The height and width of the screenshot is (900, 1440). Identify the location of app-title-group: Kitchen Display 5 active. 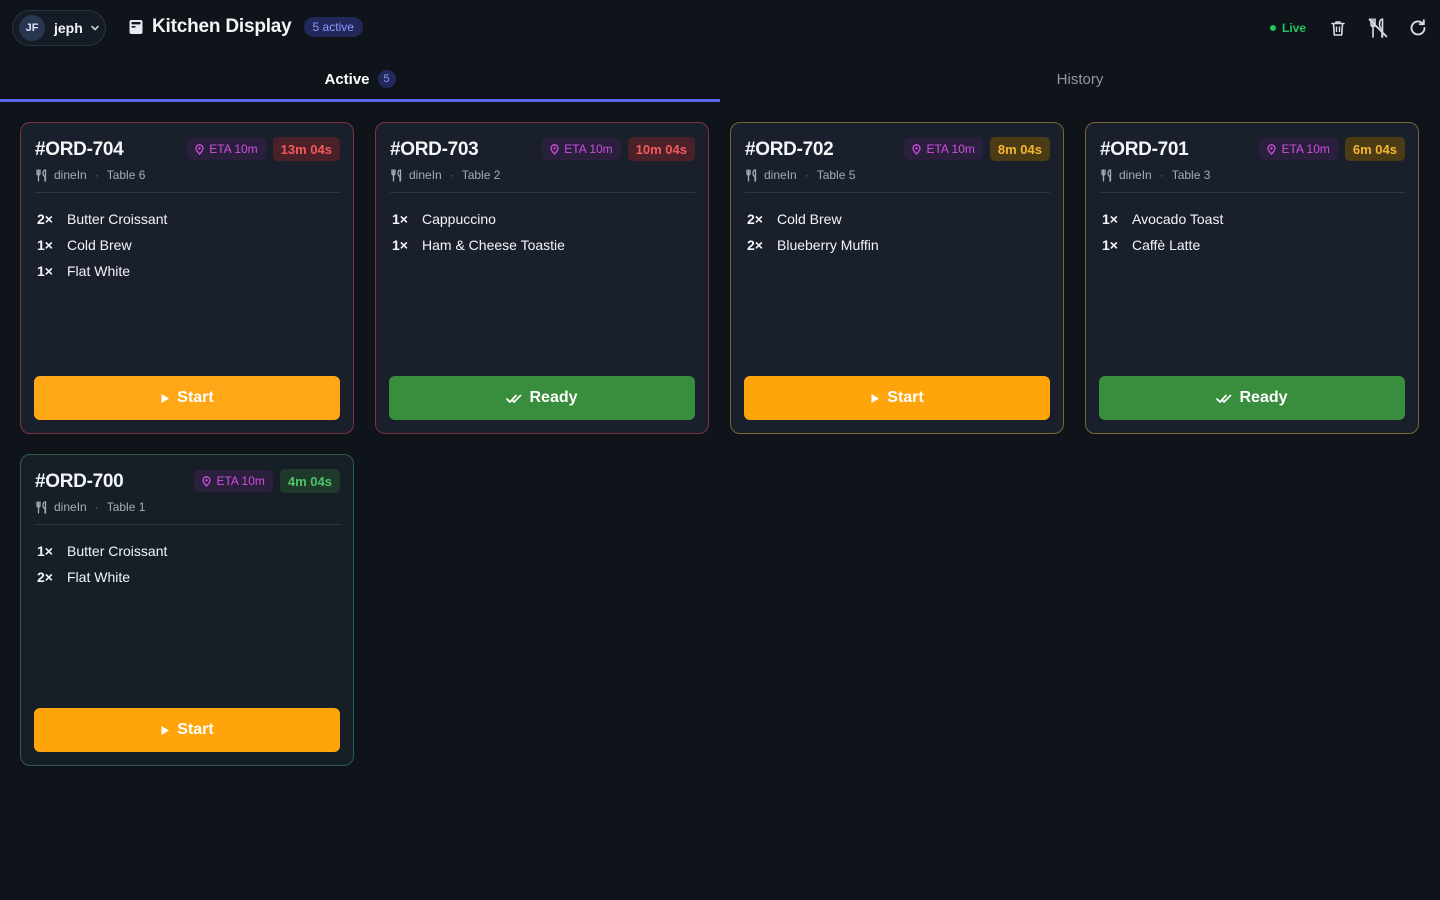
(245, 27).